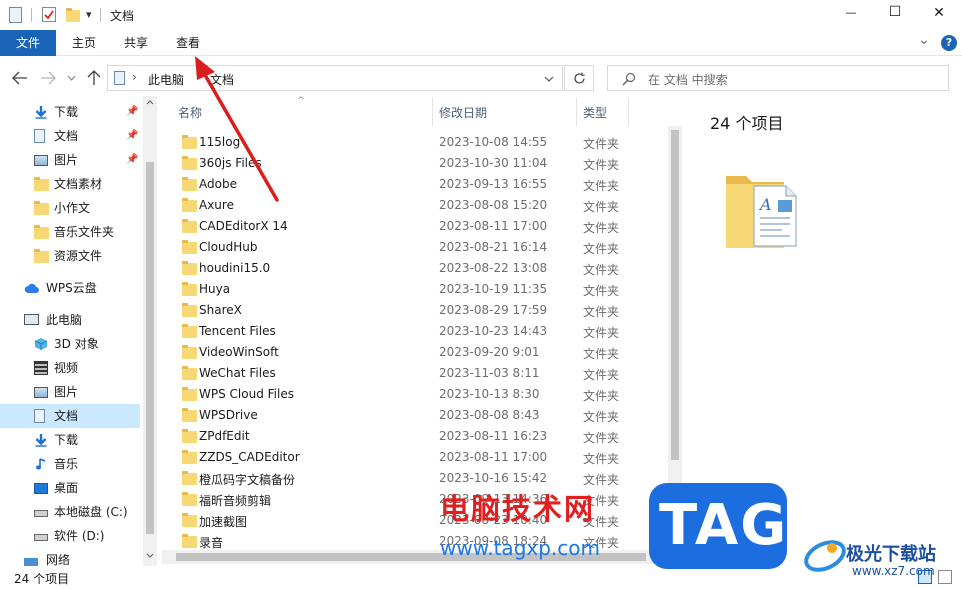 The width and height of the screenshot is (962, 589). Describe the element at coordinates (66, 368) in the screenshot. I see `nav-label: 视频` at that location.